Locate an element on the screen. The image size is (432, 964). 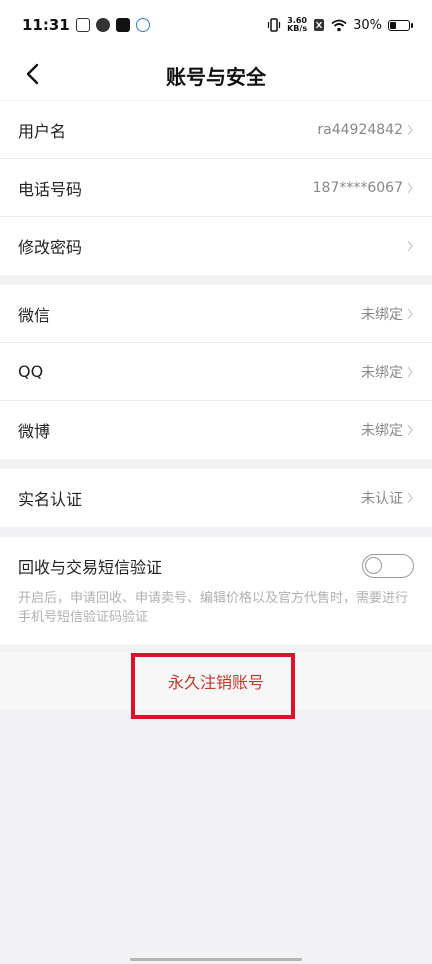
battery-fill is located at coordinates (393, 25).